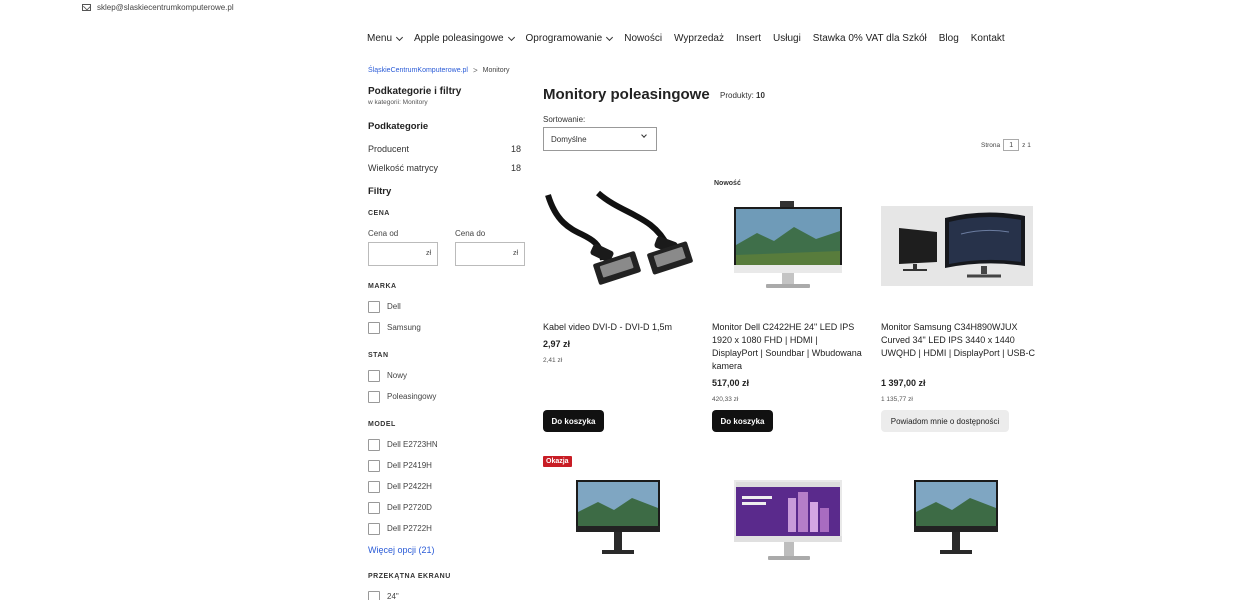  Describe the element at coordinates (382, 286) in the screenshot. I see `brand-heading: MARKA` at that location.